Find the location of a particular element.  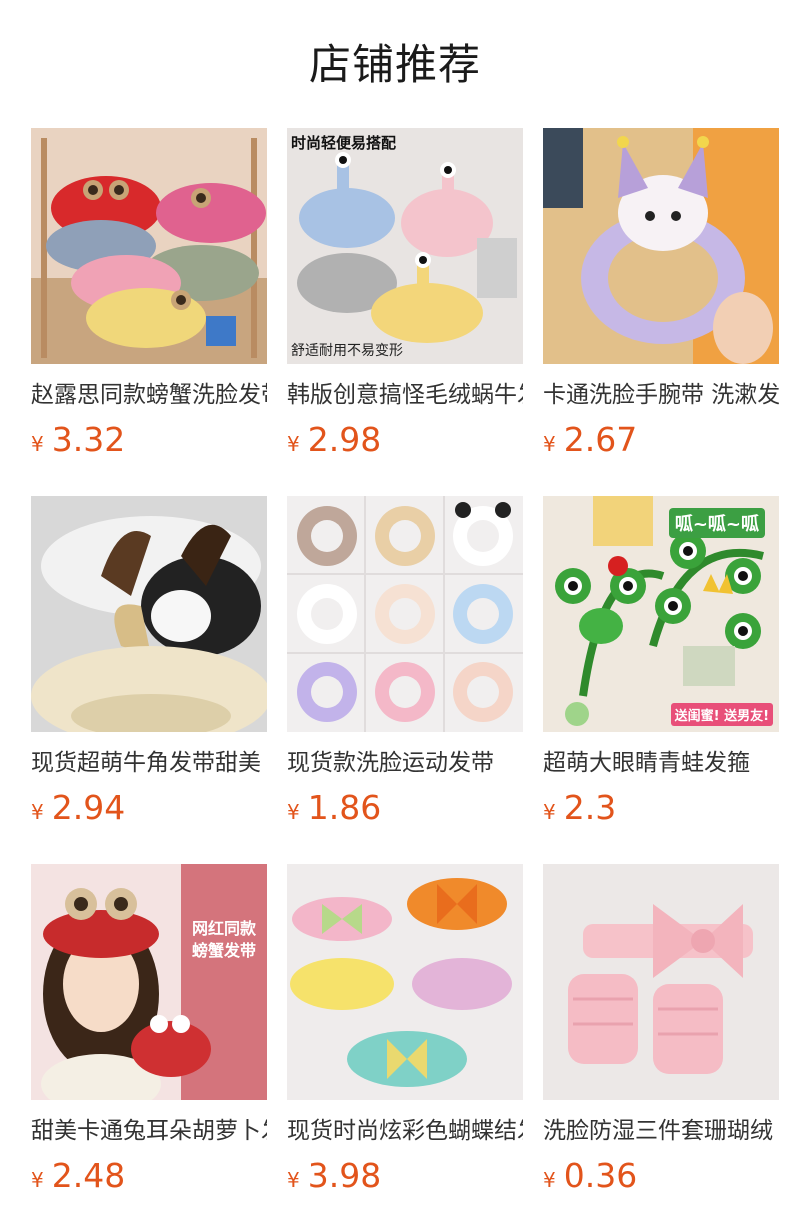

product-price: ¥2.94 is located at coordinates (149, 808).